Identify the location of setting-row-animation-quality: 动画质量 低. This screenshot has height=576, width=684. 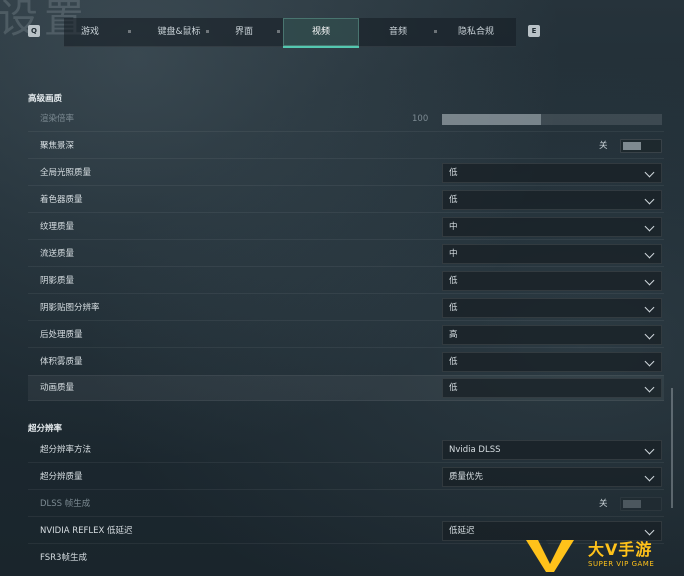
(346, 388).